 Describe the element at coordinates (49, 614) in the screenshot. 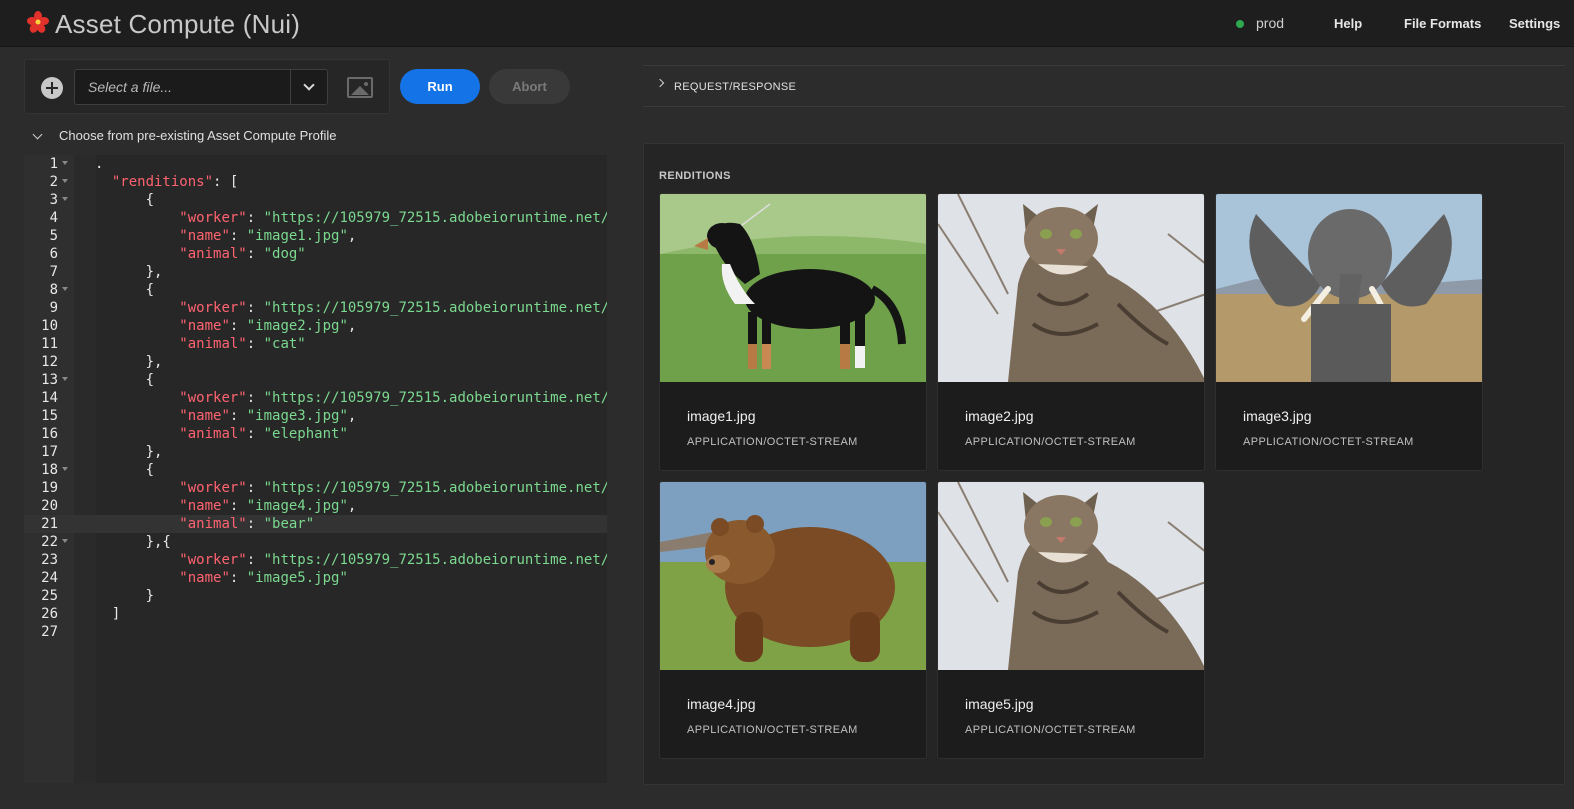

I see `line-number: 26` at that location.